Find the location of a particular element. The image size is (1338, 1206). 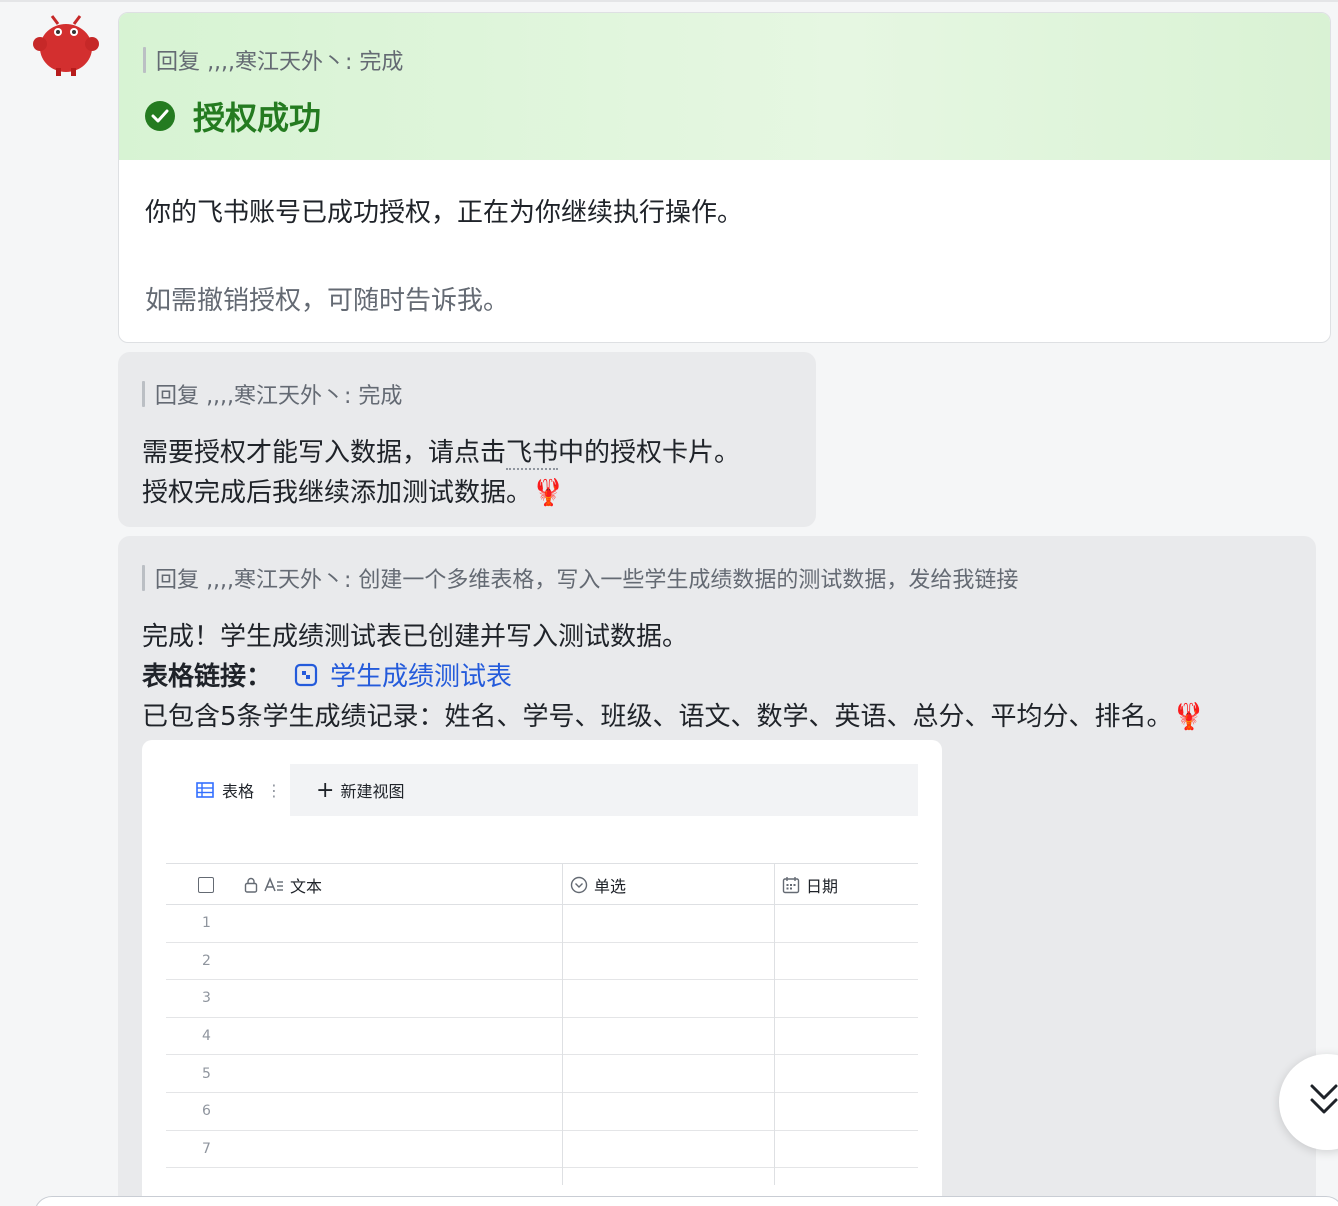

top-divider is located at coordinates (669, 1).